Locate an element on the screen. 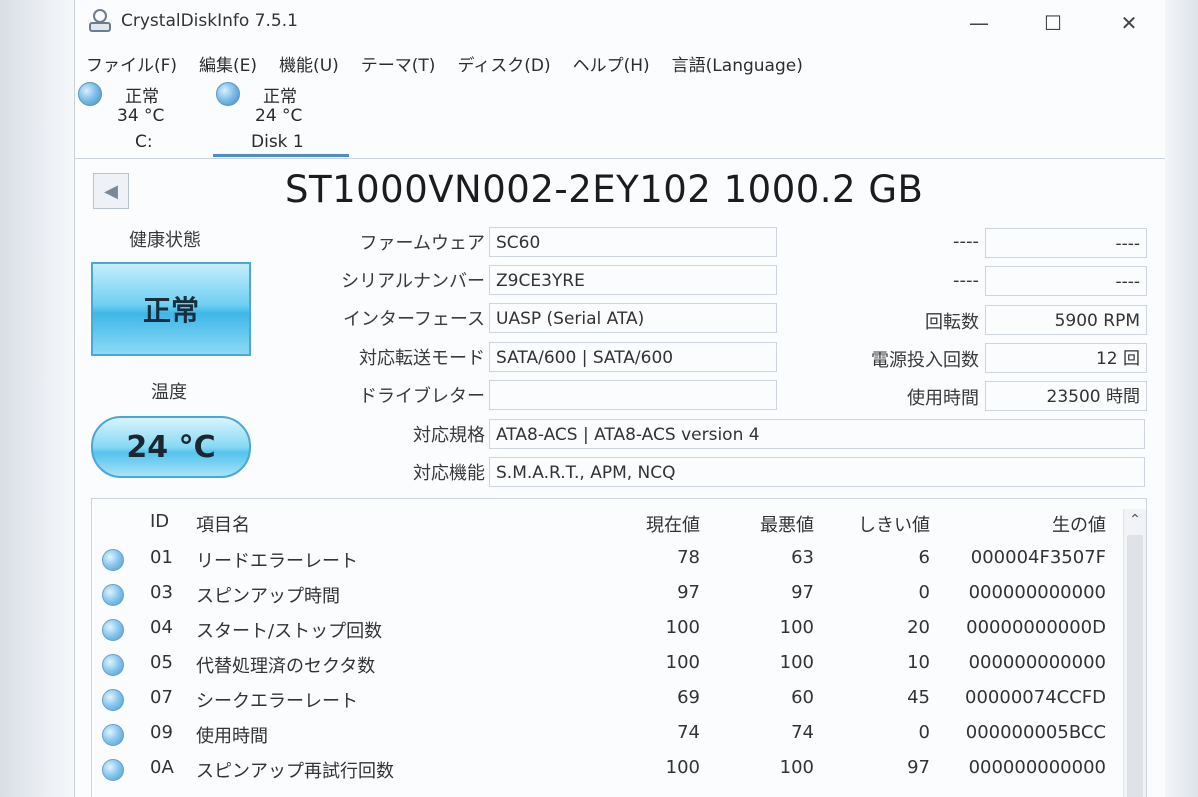  power-on-hours-label: 使用時間 is located at coordinates (943, 398).